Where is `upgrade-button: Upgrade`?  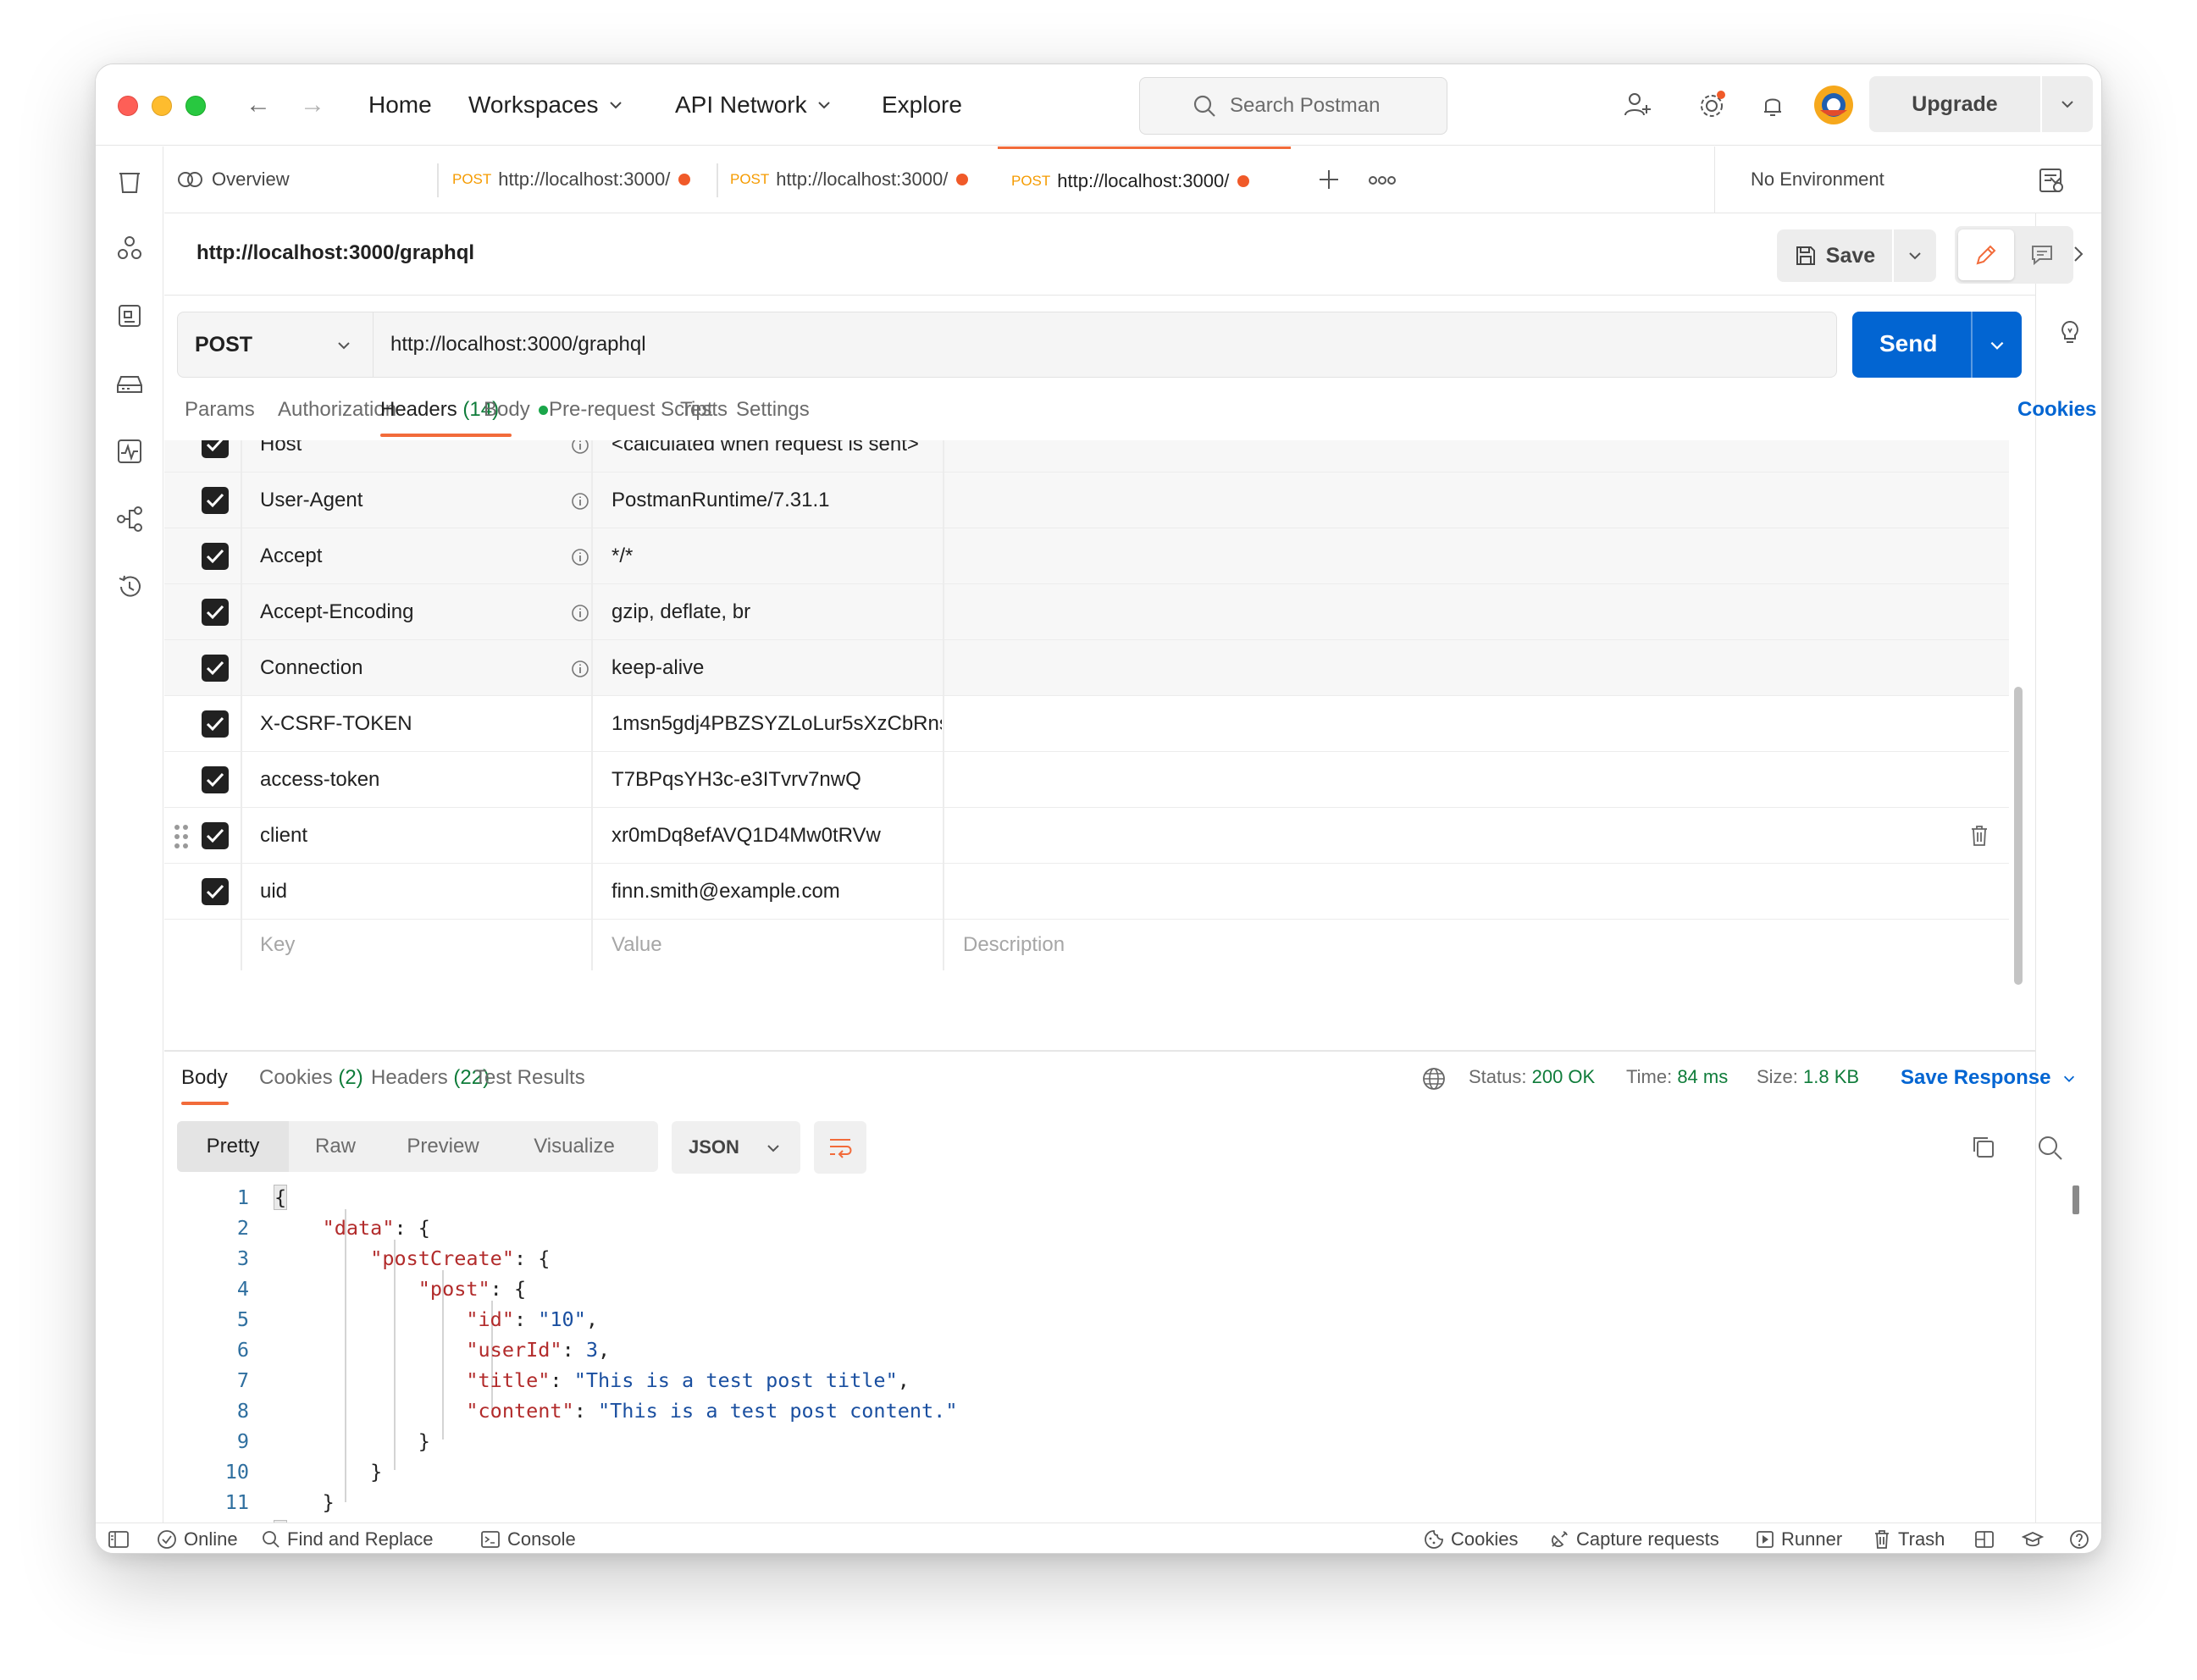
upgrade-button: Upgrade is located at coordinates (1954, 104).